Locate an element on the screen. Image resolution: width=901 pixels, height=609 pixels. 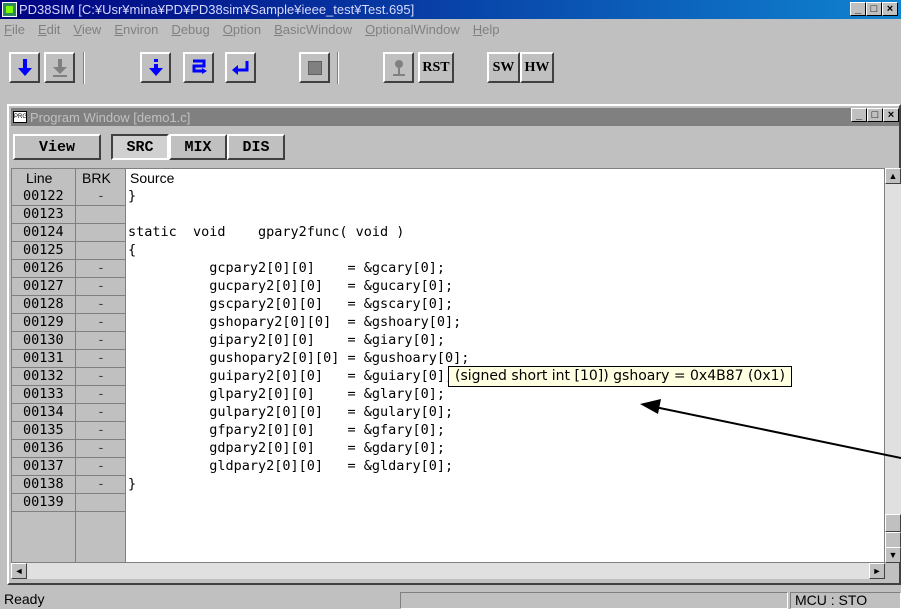
program-maximize-button: □ is located at coordinates (875, 115).